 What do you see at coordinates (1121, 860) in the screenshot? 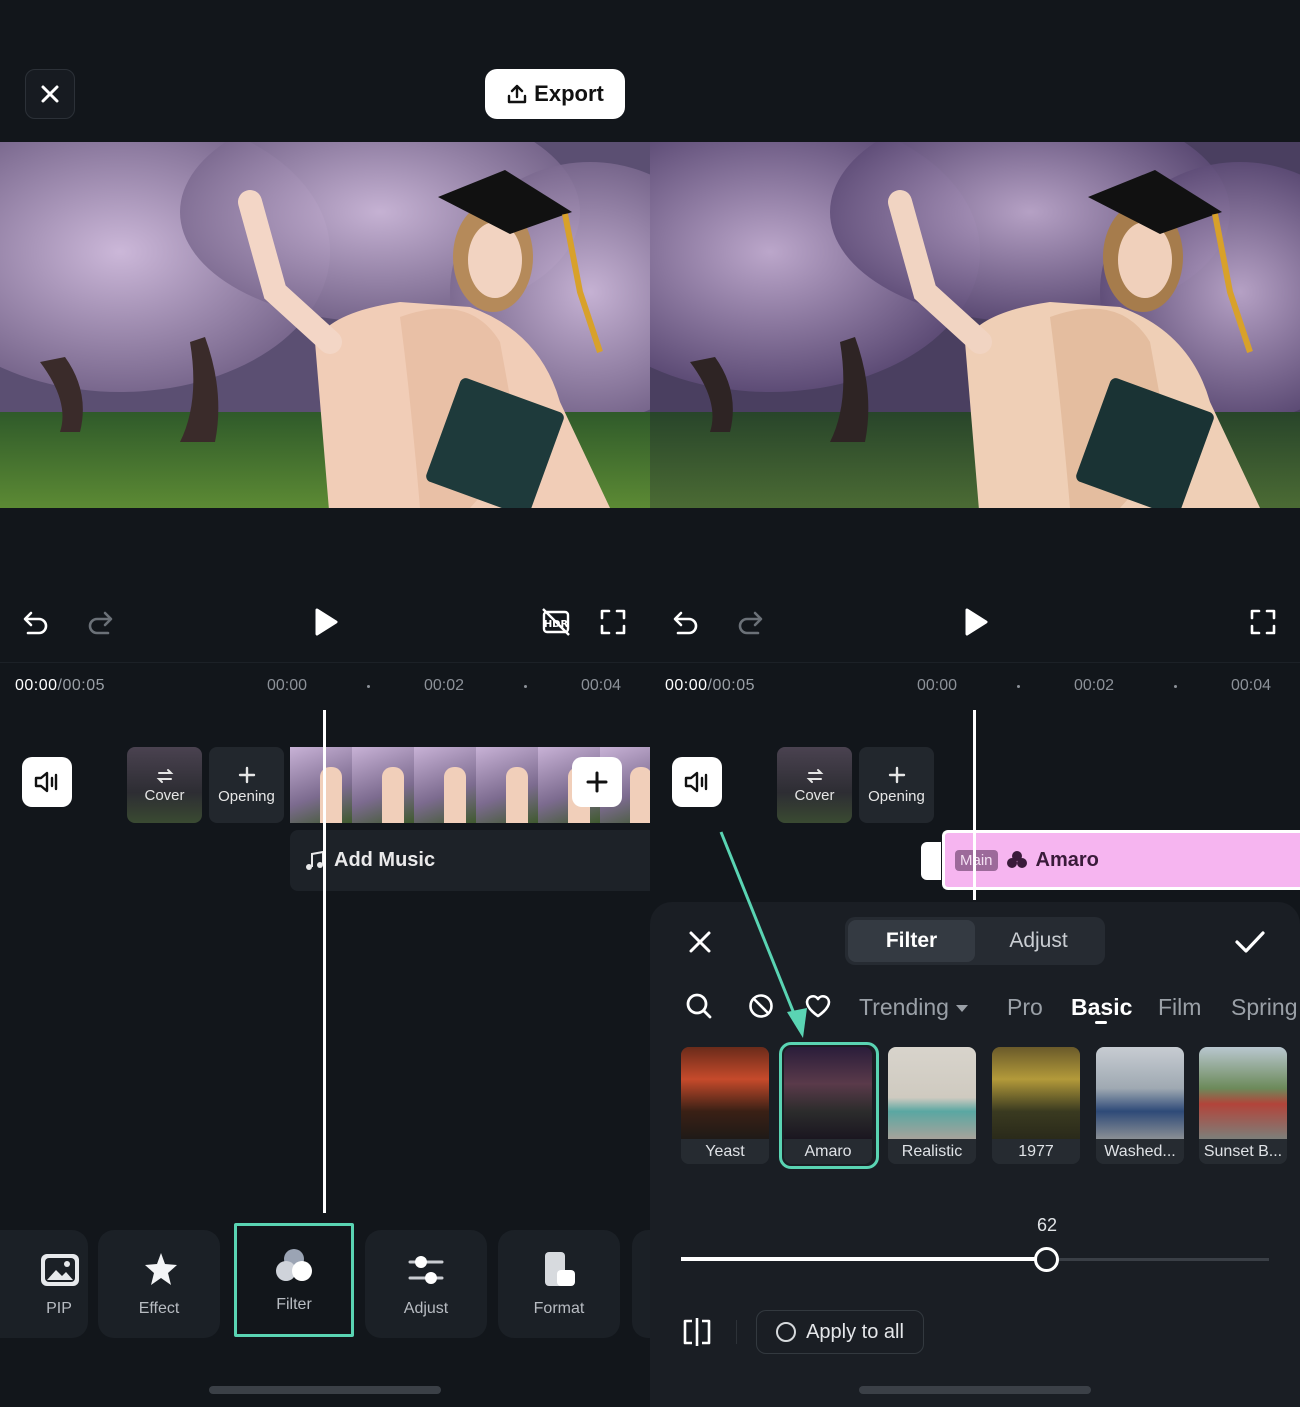
I see `filter-track: Main Amaro` at bounding box center [1121, 860].